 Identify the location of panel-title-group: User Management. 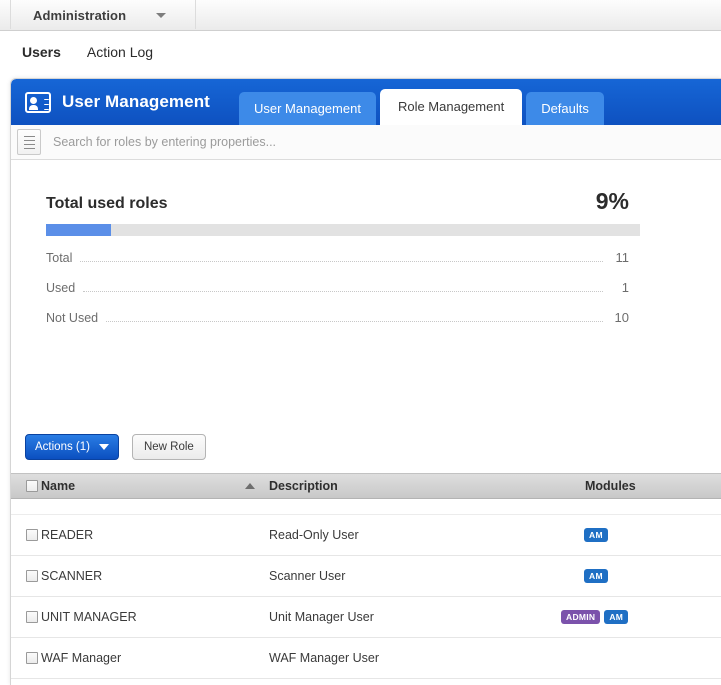
(117, 102).